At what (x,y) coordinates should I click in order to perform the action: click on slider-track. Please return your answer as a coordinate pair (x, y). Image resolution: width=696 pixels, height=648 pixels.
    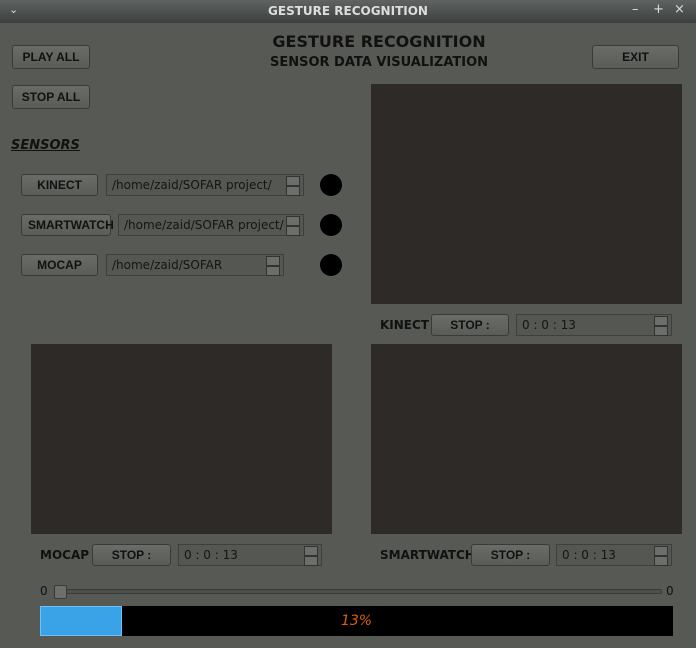
    Looking at the image, I should click on (359, 591).